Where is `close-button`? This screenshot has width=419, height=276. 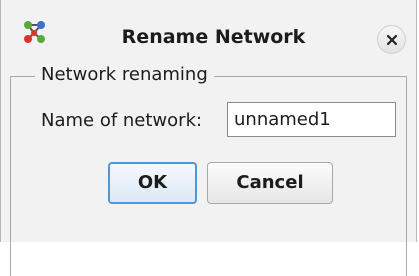 close-button is located at coordinates (391, 39).